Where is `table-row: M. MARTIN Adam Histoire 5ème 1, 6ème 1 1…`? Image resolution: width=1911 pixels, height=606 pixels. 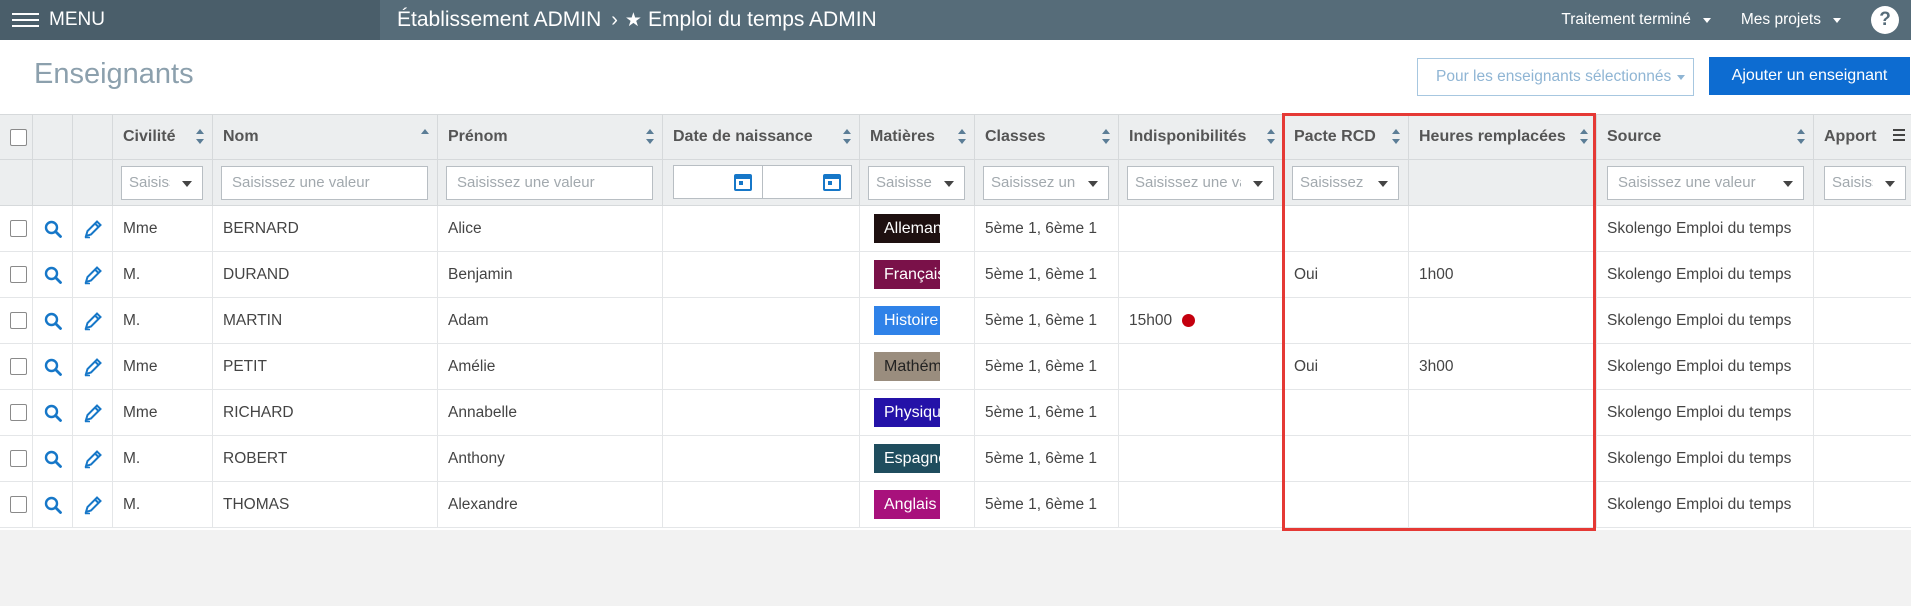 table-row: M. MARTIN Adam Histoire 5ème 1, 6ème 1 1… is located at coordinates (955, 321).